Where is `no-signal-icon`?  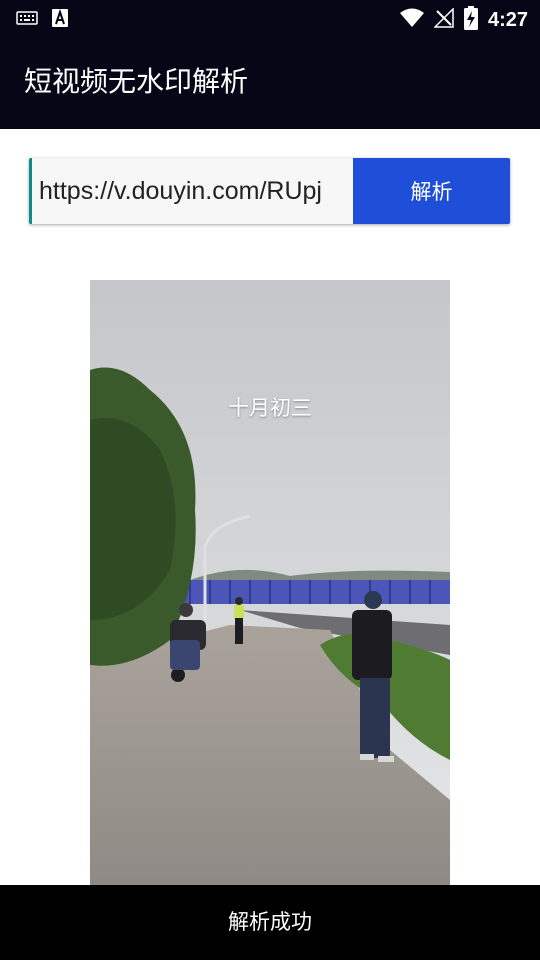
no-signal-icon is located at coordinates (443, 19).